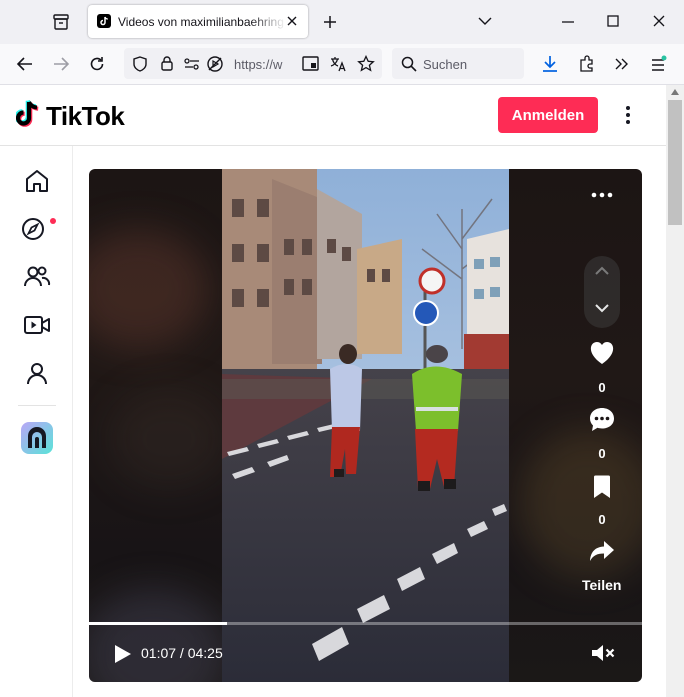 The height and width of the screenshot is (697, 684). What do you see at coordinates (338, 64) in the screenshot?
I see `translate-icon` at bounding box center [338, 64].